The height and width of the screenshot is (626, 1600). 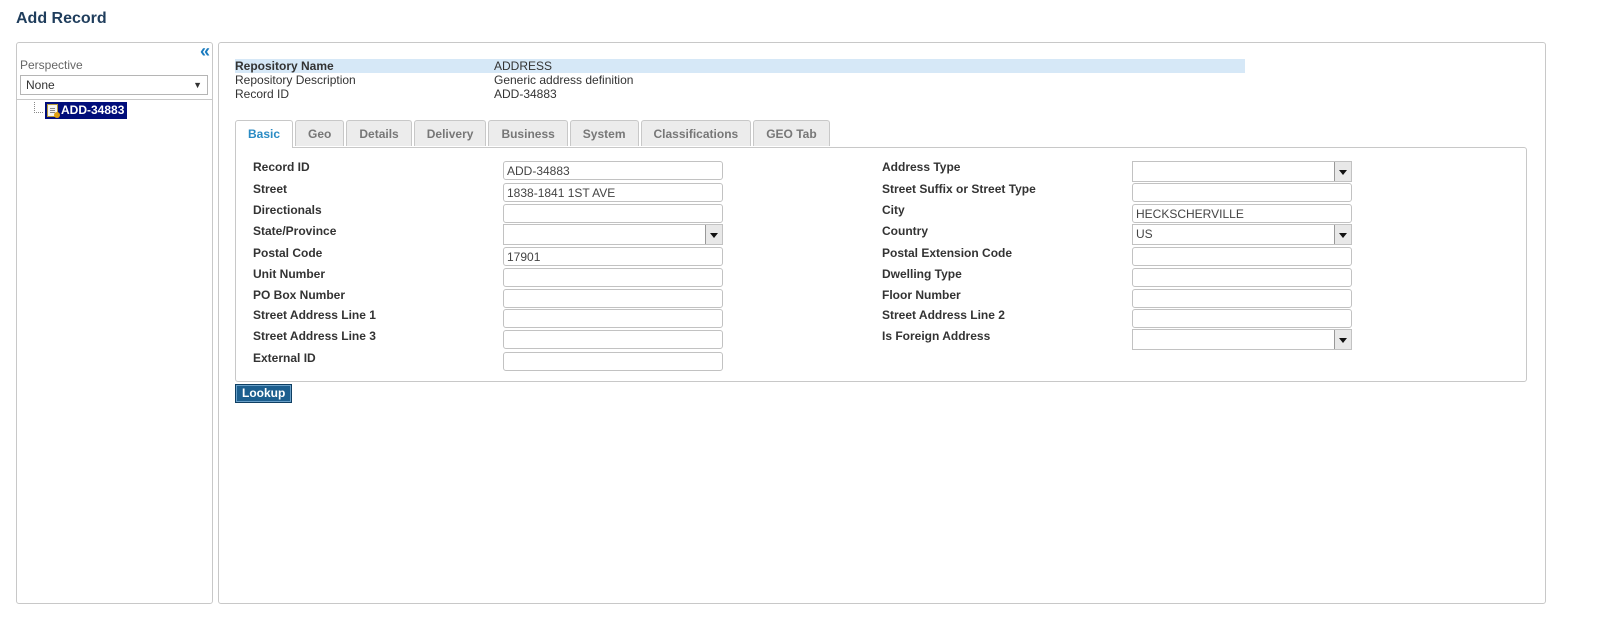 I want to click on tab-system: System, so click(x=604, y=133).